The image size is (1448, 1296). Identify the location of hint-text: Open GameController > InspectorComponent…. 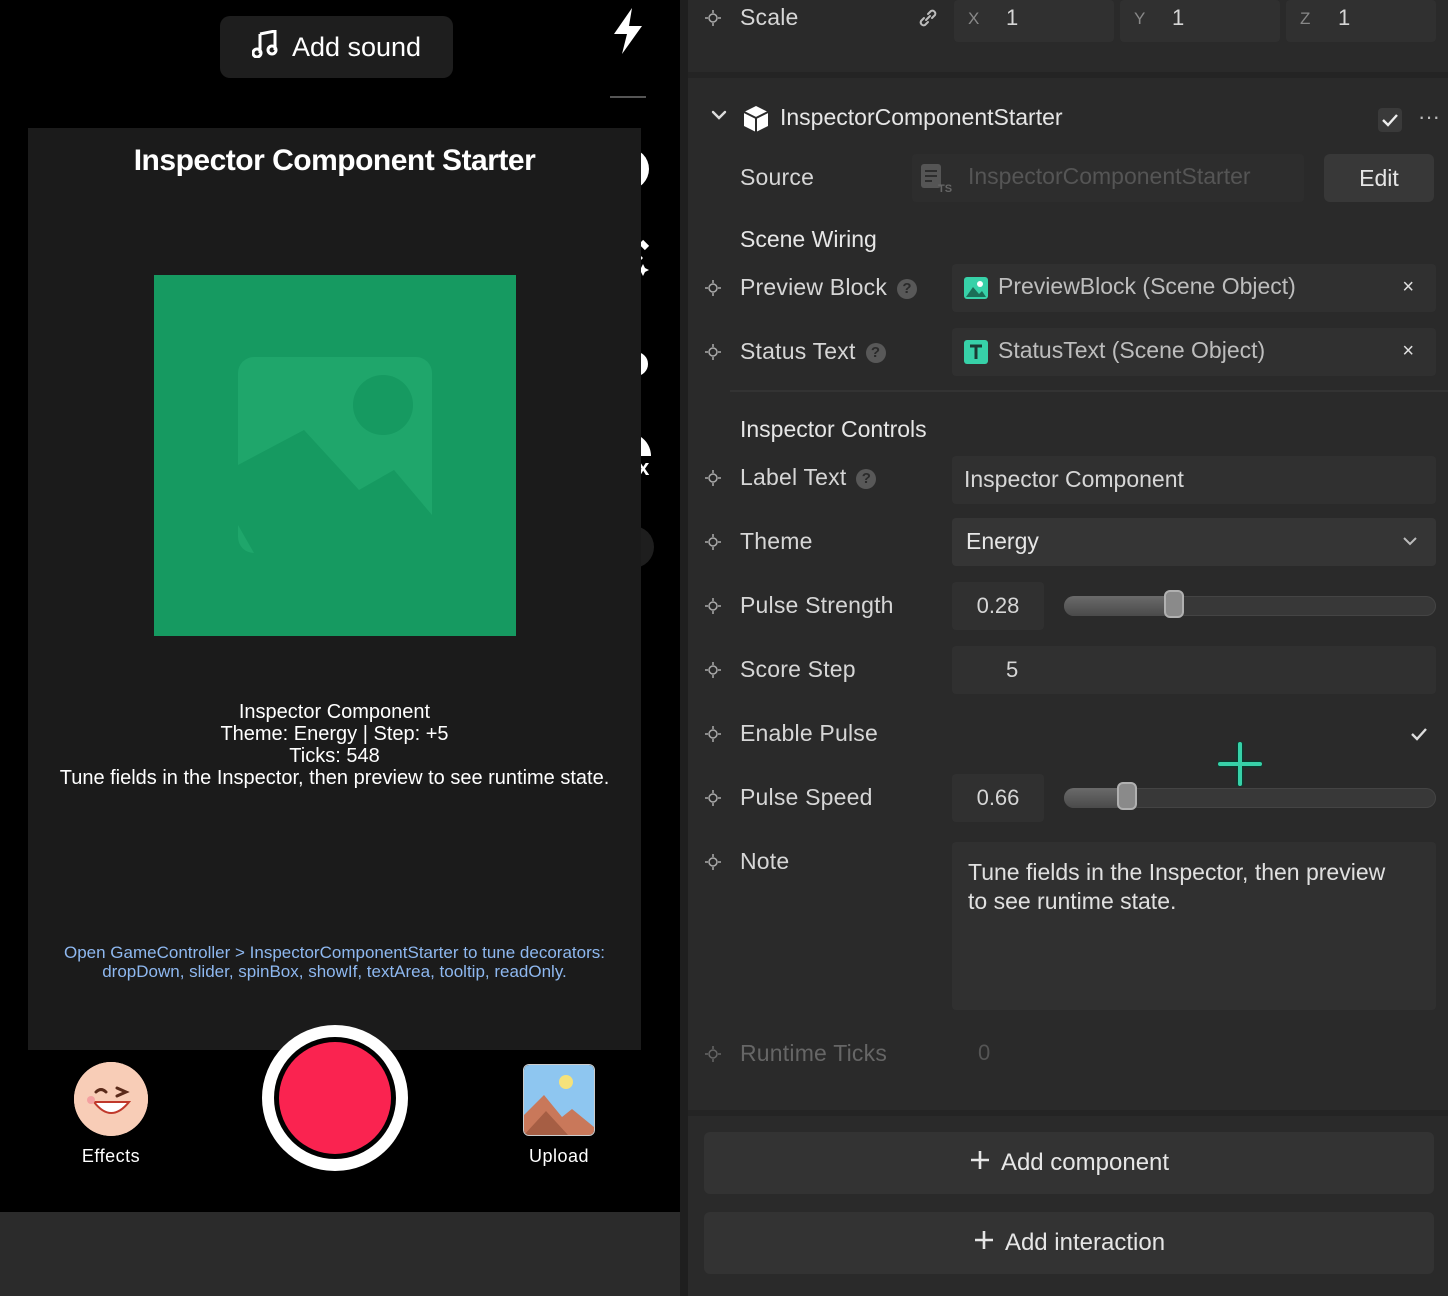
(334, 962).